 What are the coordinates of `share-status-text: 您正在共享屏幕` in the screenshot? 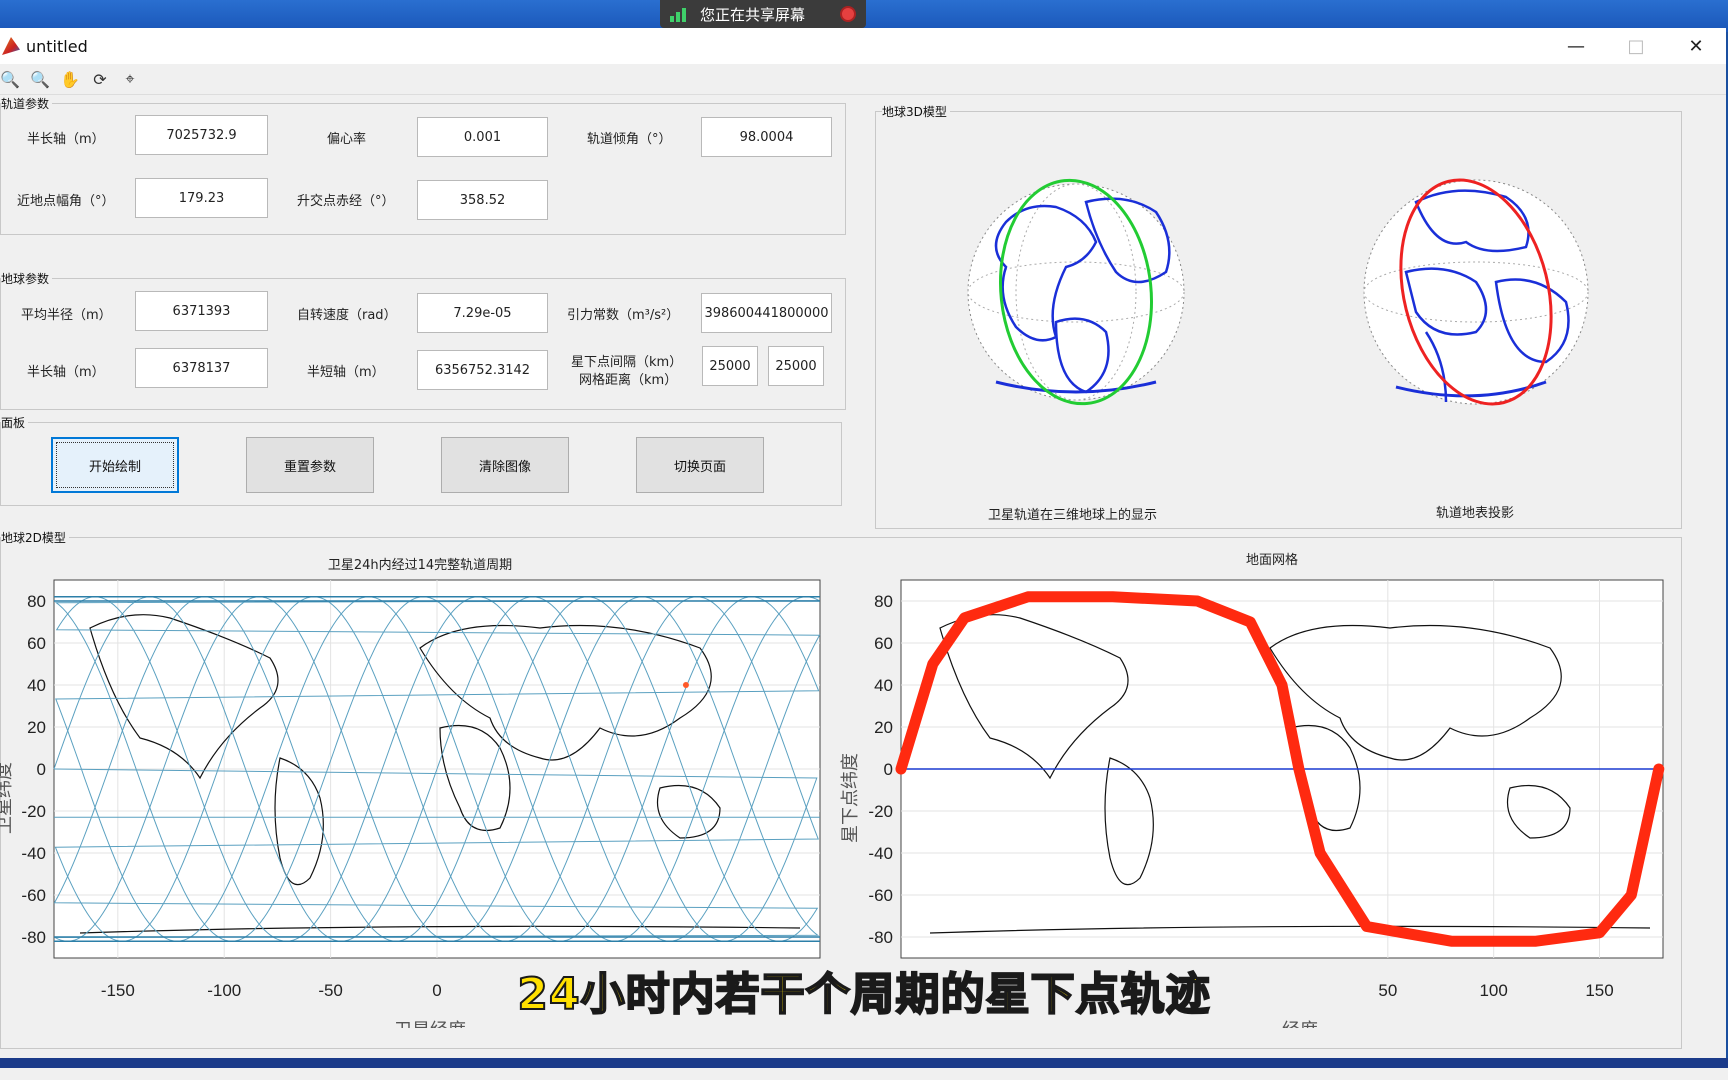 It's located at (753, 14).